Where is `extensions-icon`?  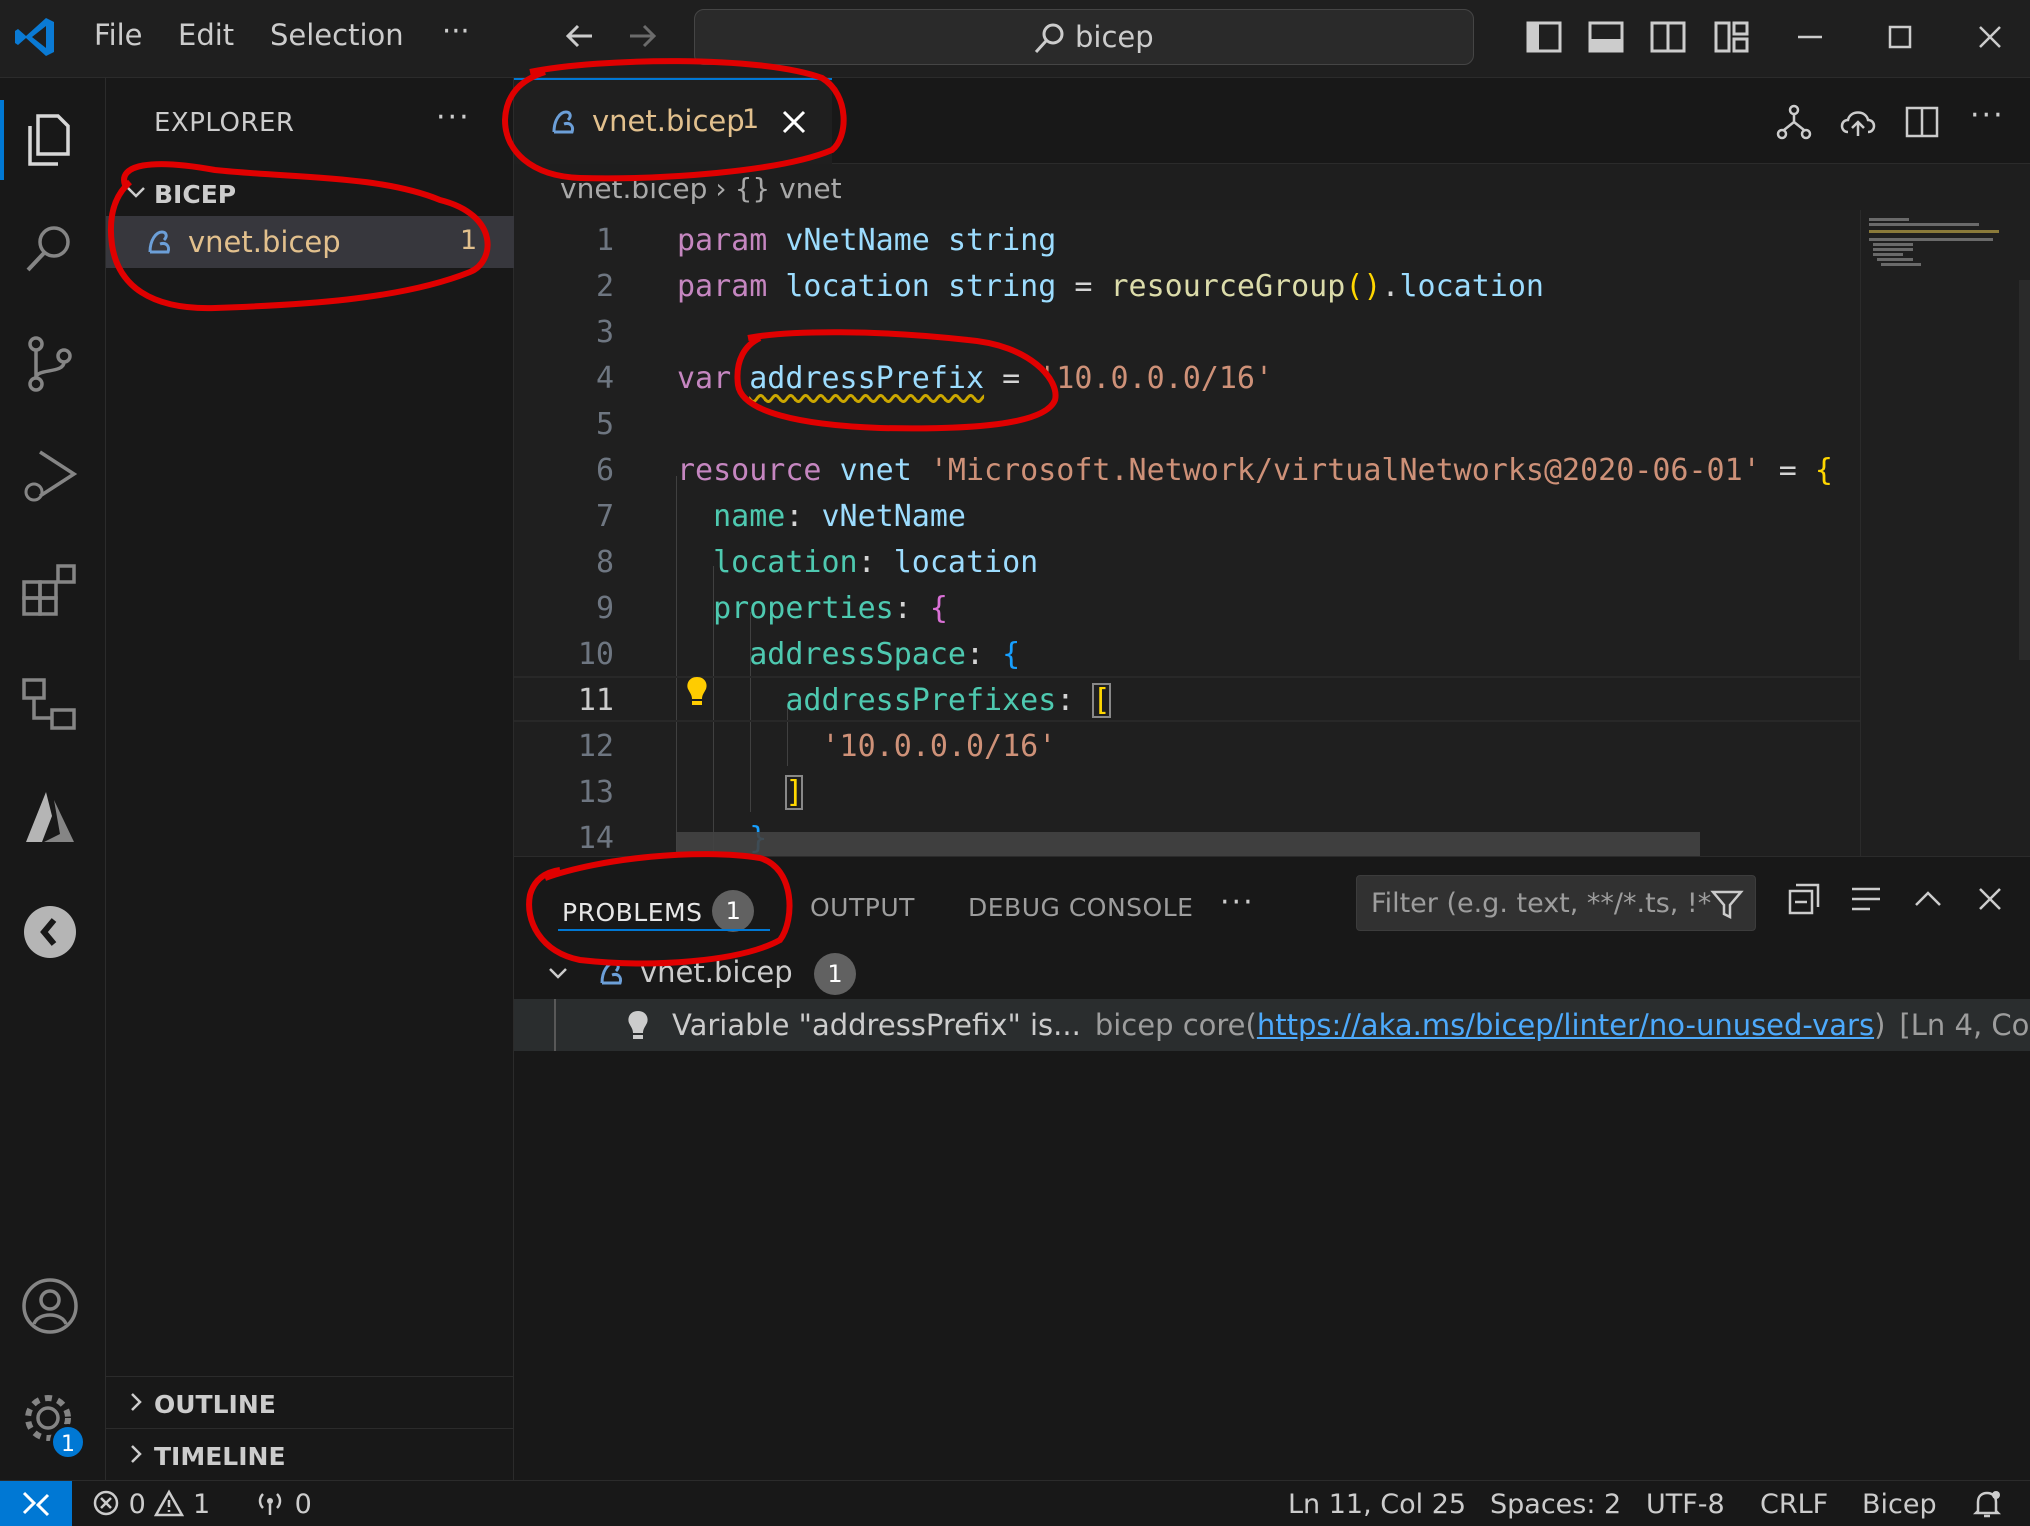 extensions-icon is located at coordinates (50, 590).